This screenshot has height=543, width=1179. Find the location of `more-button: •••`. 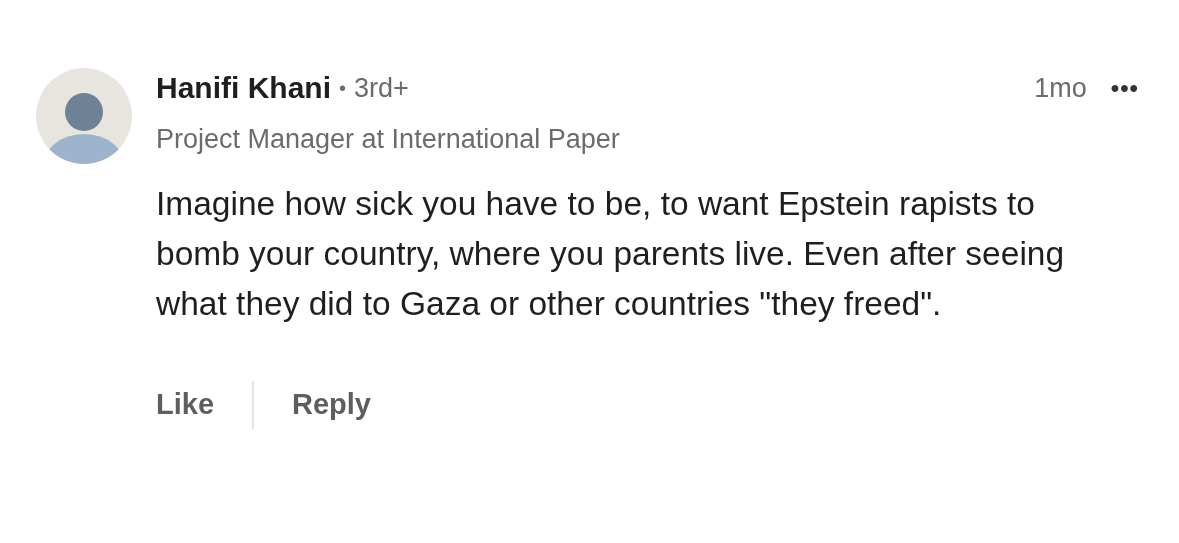

more-button: ••• is located at coordinates (1124, 88).